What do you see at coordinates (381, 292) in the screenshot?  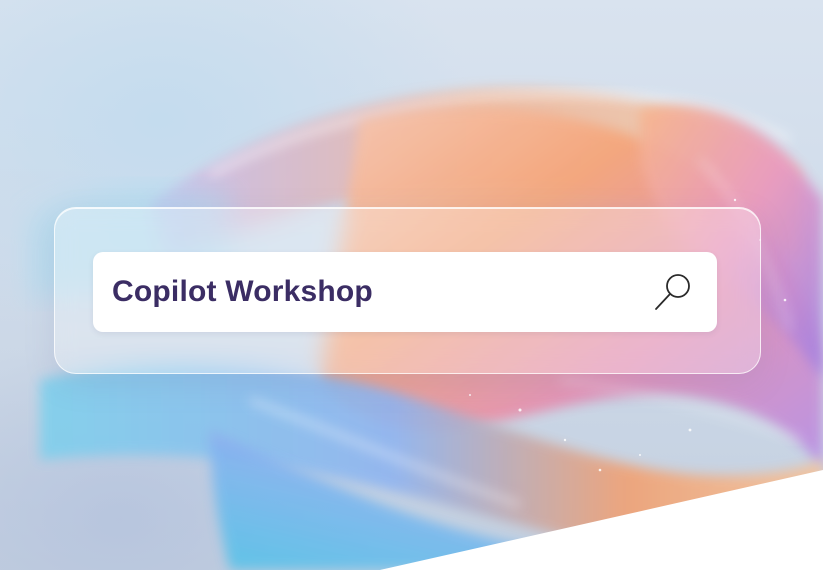 I see `search-query-text: Copilot Workshop` at bounding box center [381, 292].